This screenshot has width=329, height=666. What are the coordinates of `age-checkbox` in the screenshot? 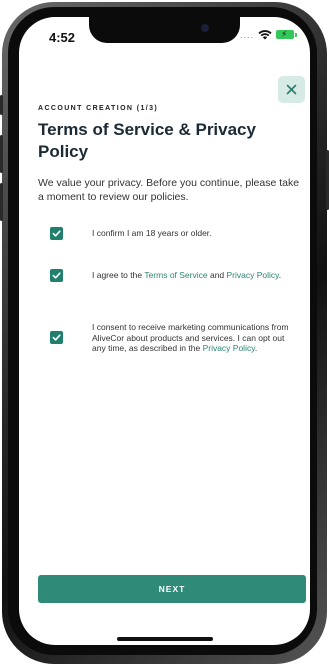 It's located at (56, 233).